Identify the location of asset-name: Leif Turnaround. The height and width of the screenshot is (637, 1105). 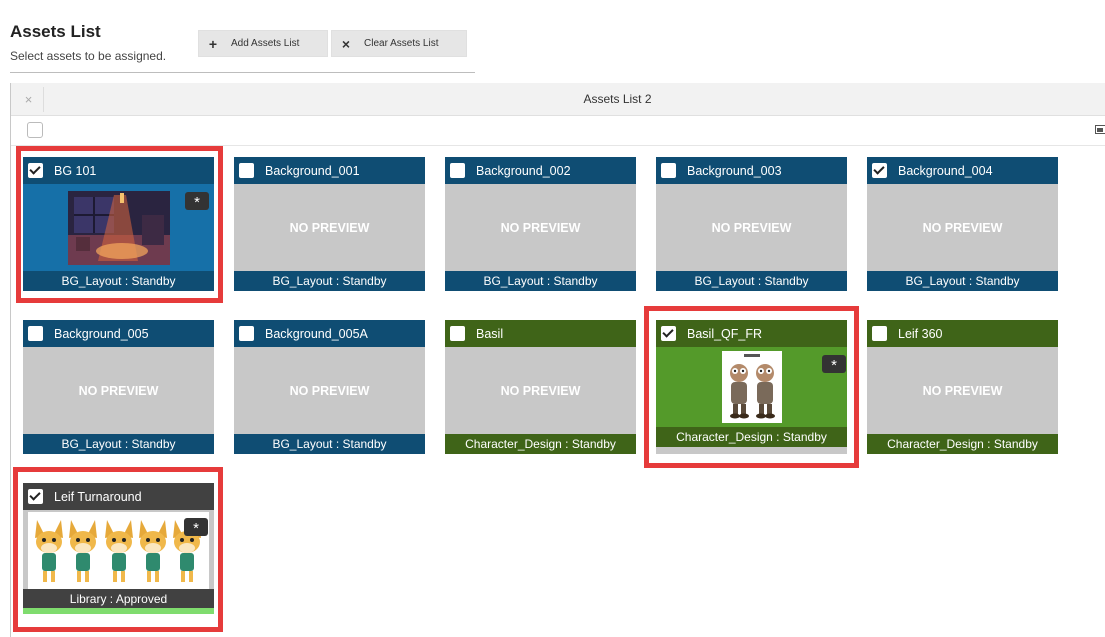
(98, 496).